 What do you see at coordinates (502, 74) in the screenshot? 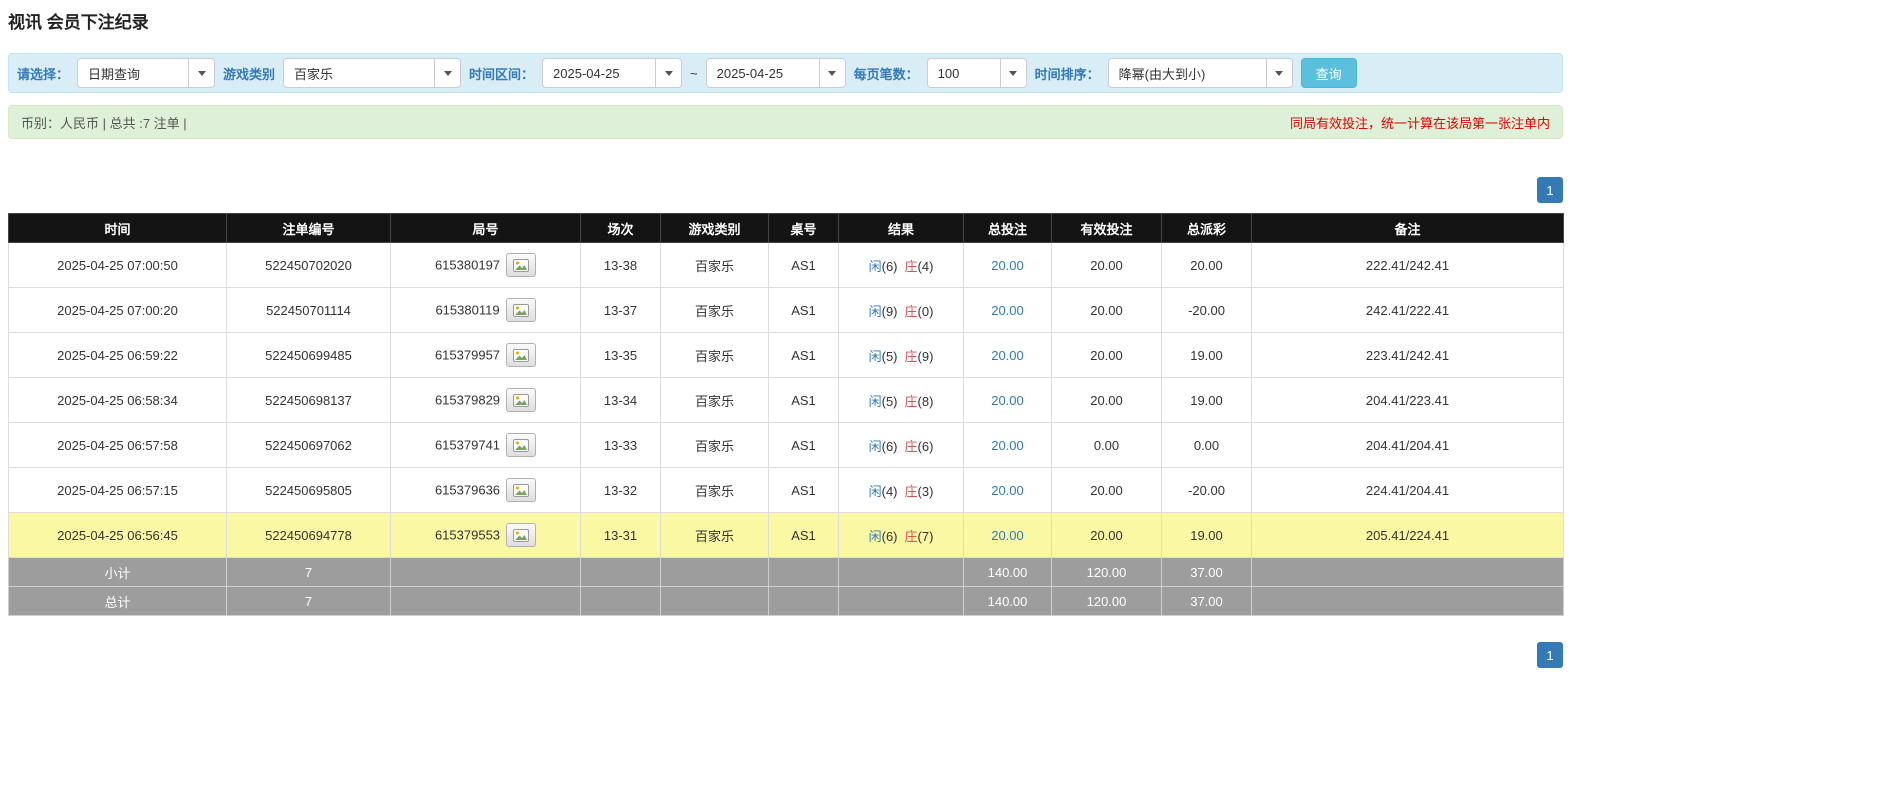
I see `time-range-label: 时间区间：` at bounding box center [502, 74].